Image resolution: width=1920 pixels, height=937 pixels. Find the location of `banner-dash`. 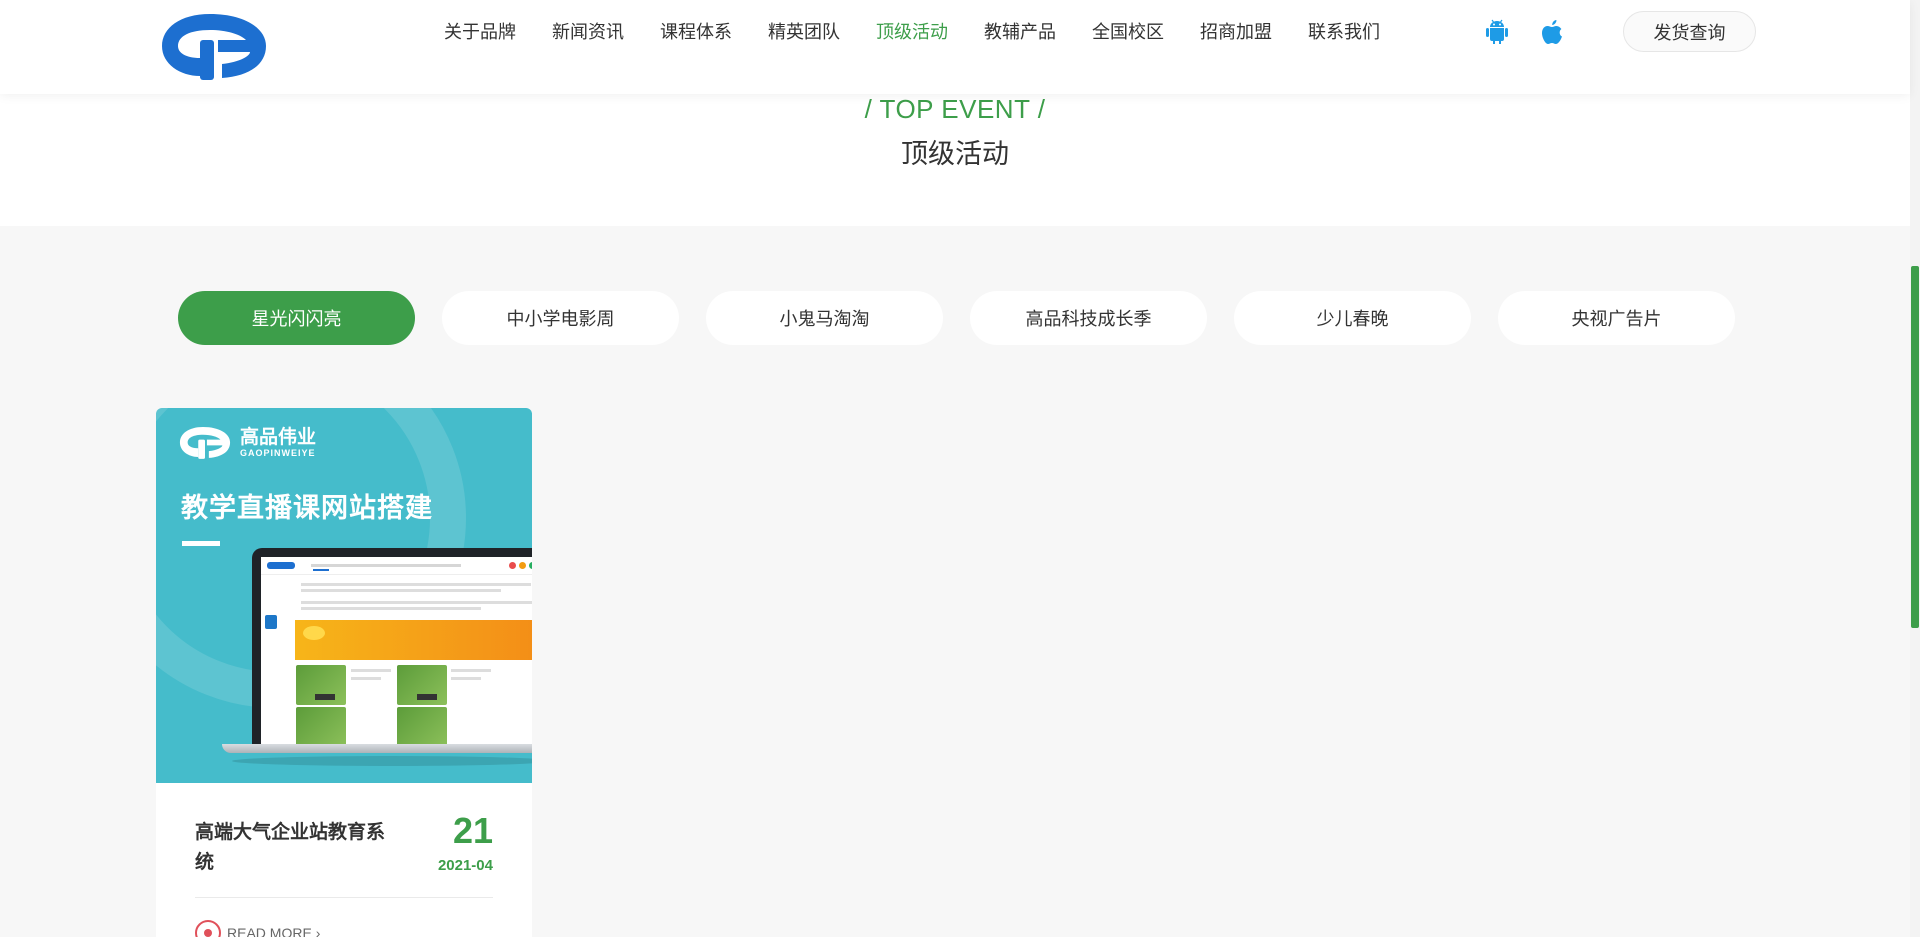

banner-dash is located at coordinates (201, 543).